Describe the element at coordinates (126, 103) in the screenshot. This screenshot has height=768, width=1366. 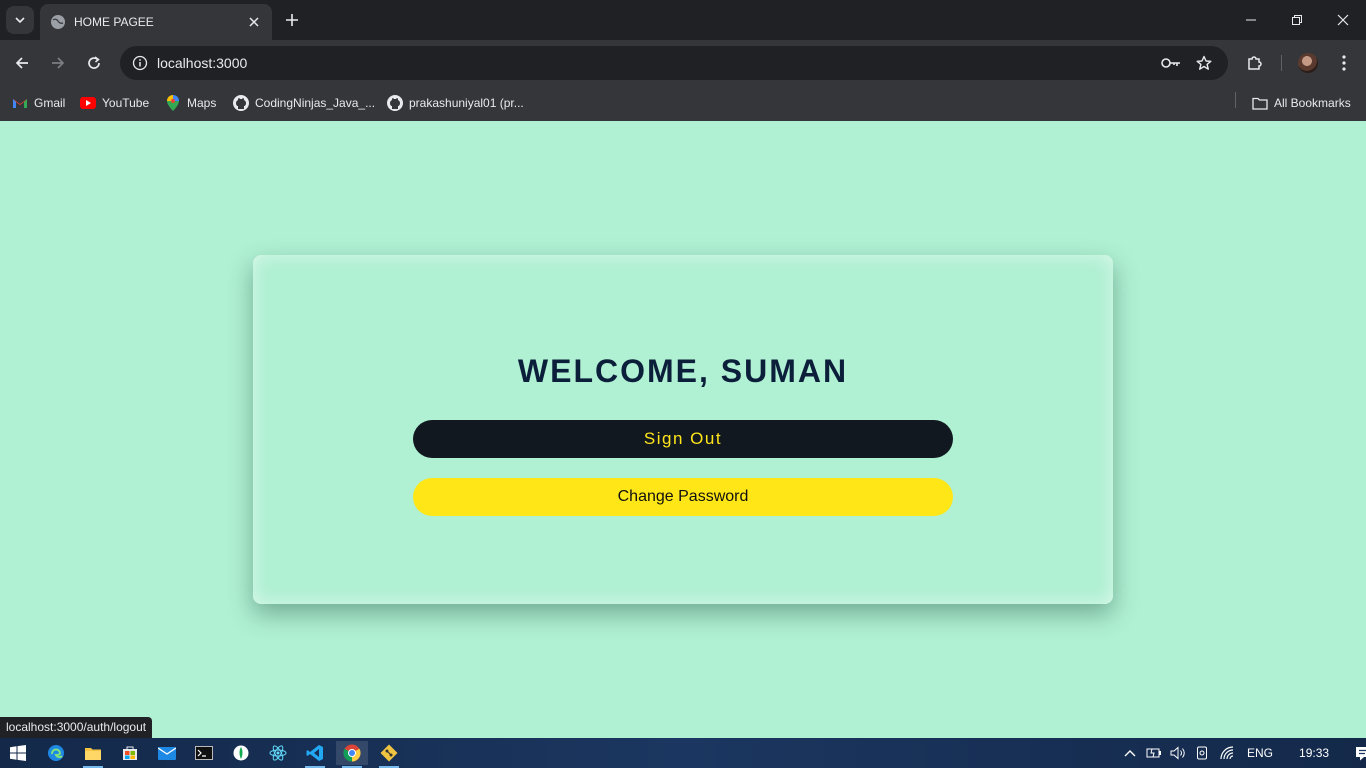
I see `bookmark-label: YouTube` at that location.